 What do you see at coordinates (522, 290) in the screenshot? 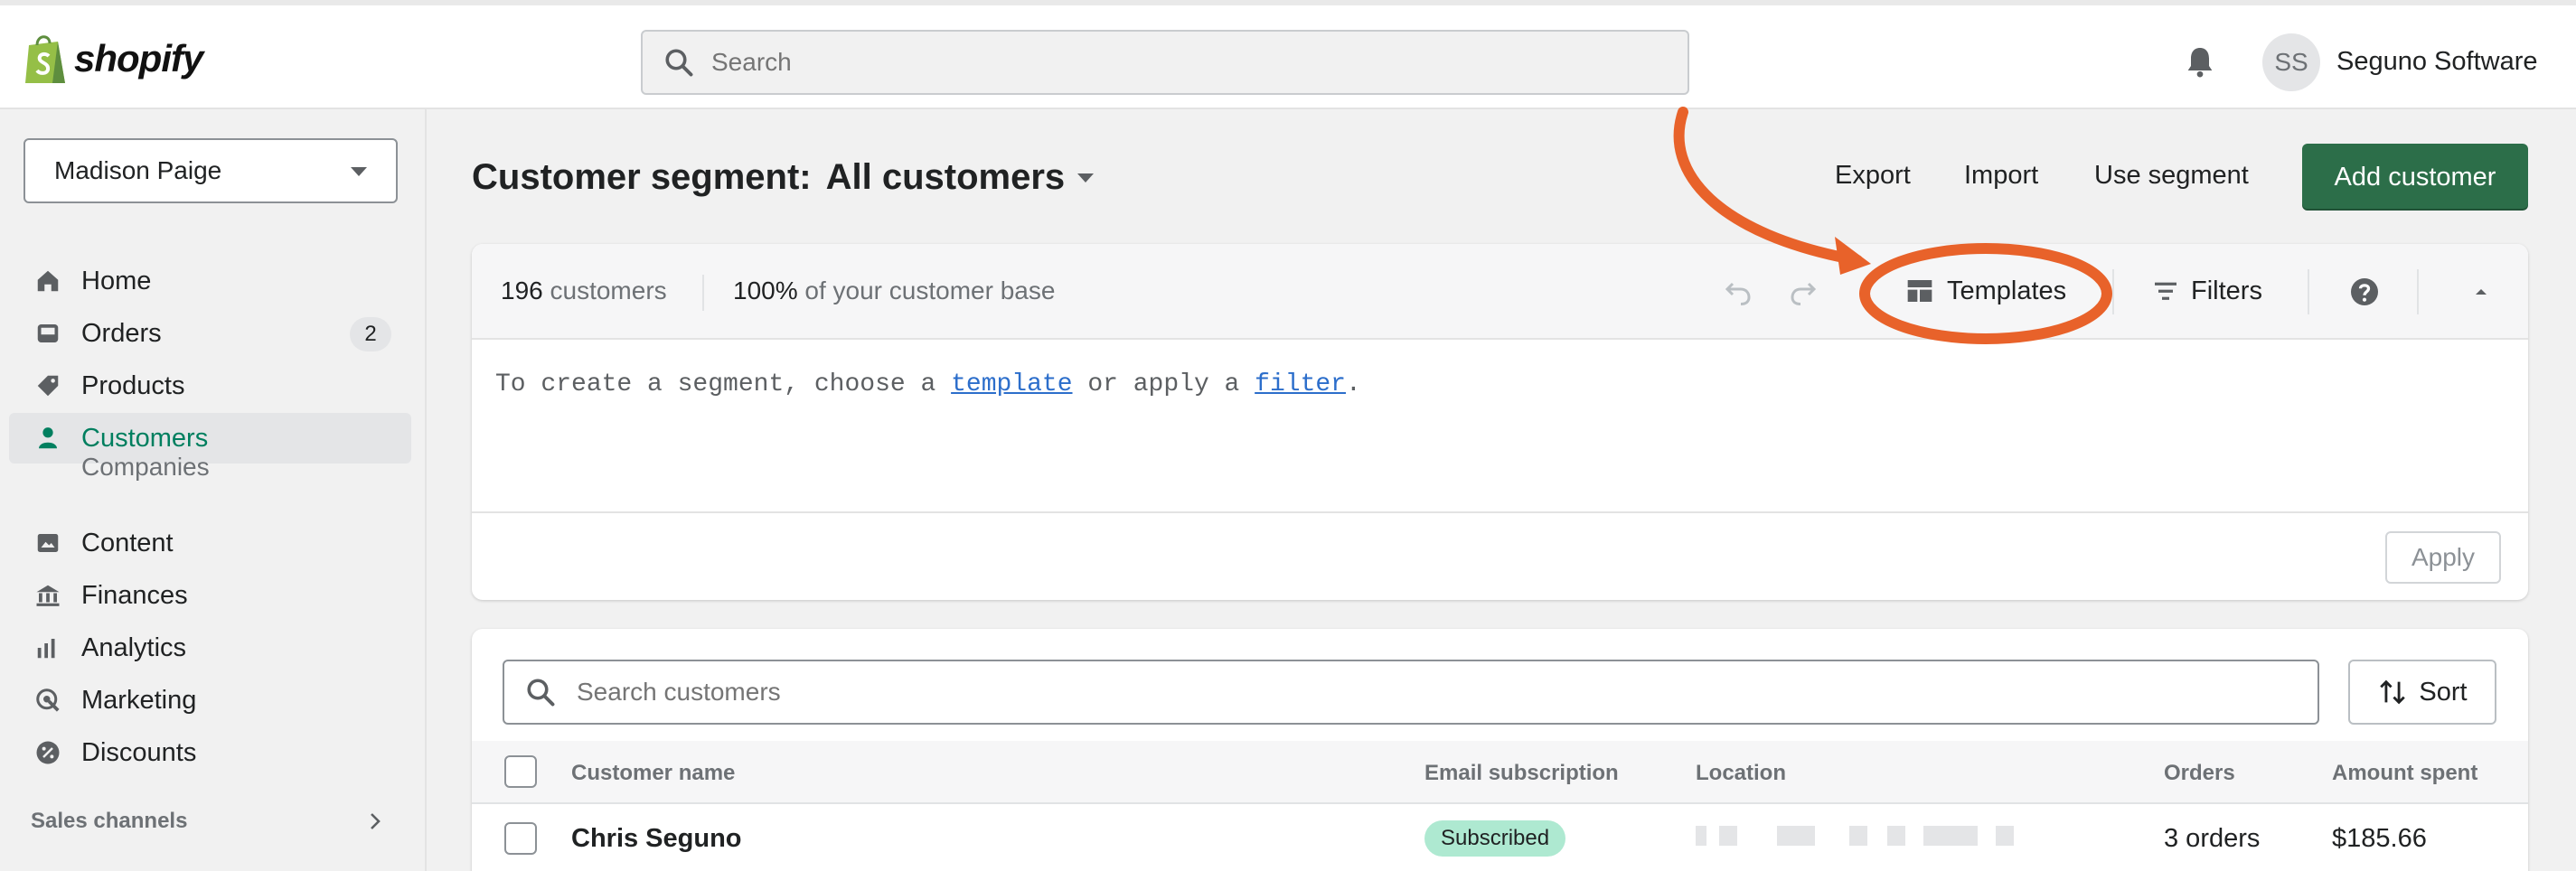
I see `customer-count-value: 196` at bounding box center [522, 290].